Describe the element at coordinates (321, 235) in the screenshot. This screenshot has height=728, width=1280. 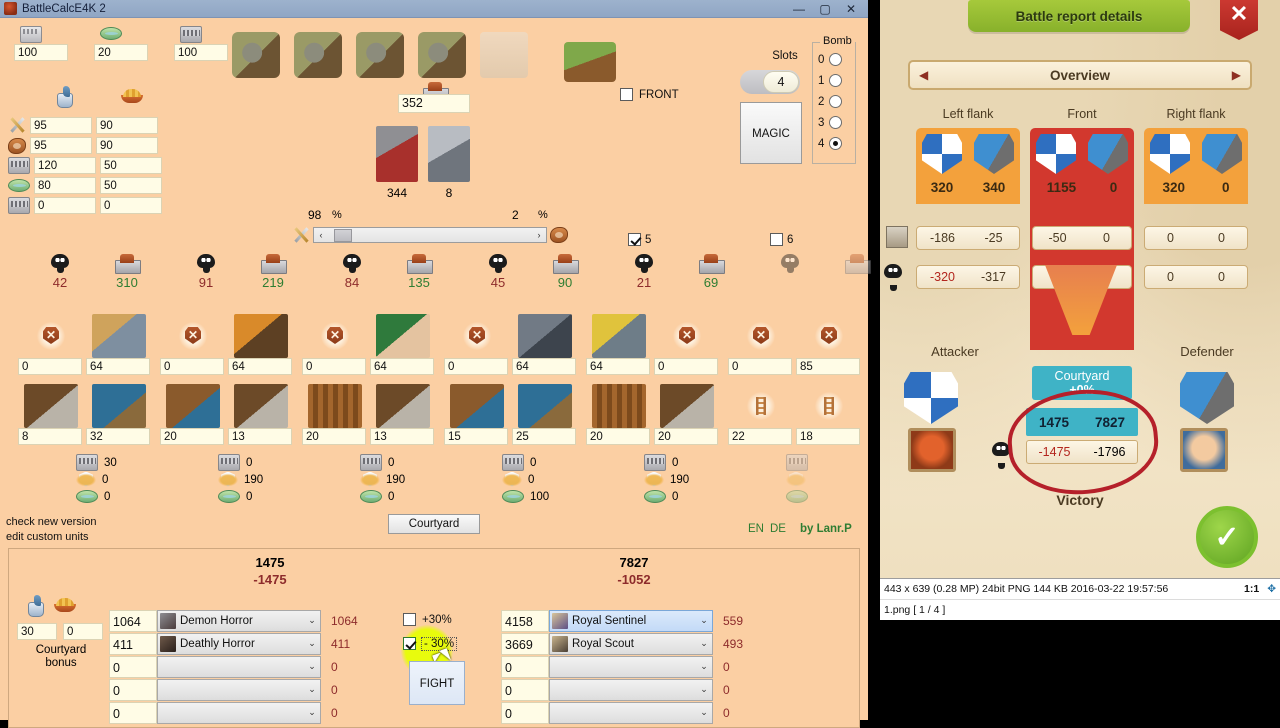
I see `slider-left-arrow: ‹` at that location.